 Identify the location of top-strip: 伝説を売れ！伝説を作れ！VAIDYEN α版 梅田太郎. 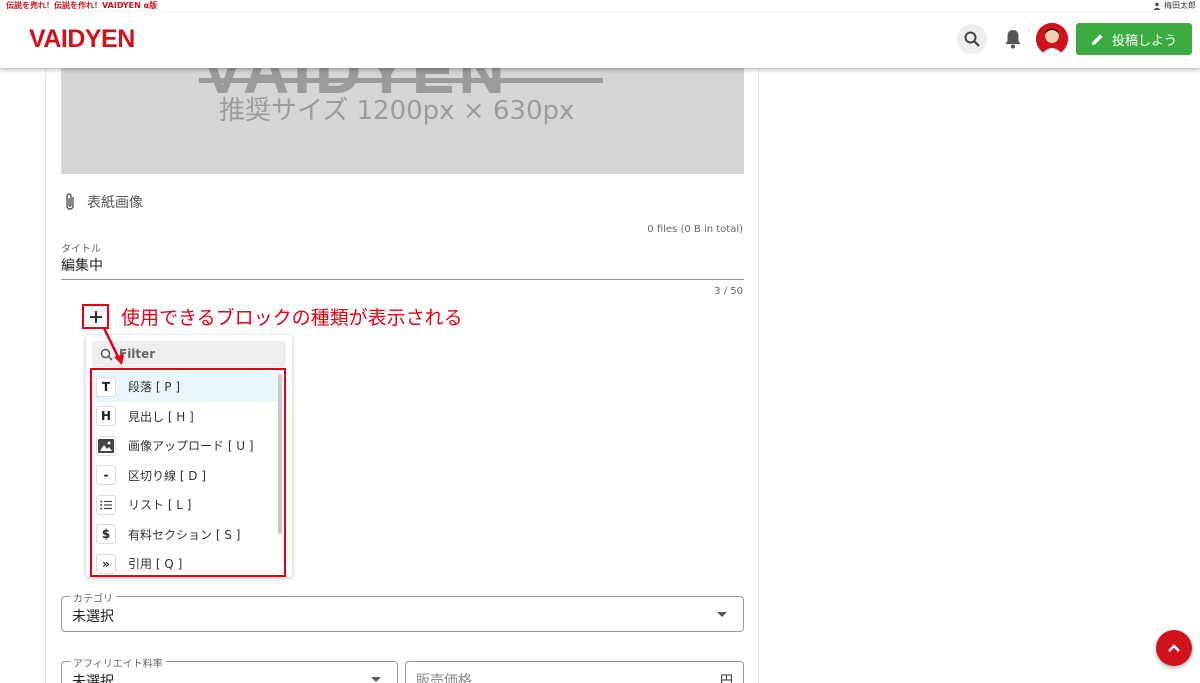
(600, 6).